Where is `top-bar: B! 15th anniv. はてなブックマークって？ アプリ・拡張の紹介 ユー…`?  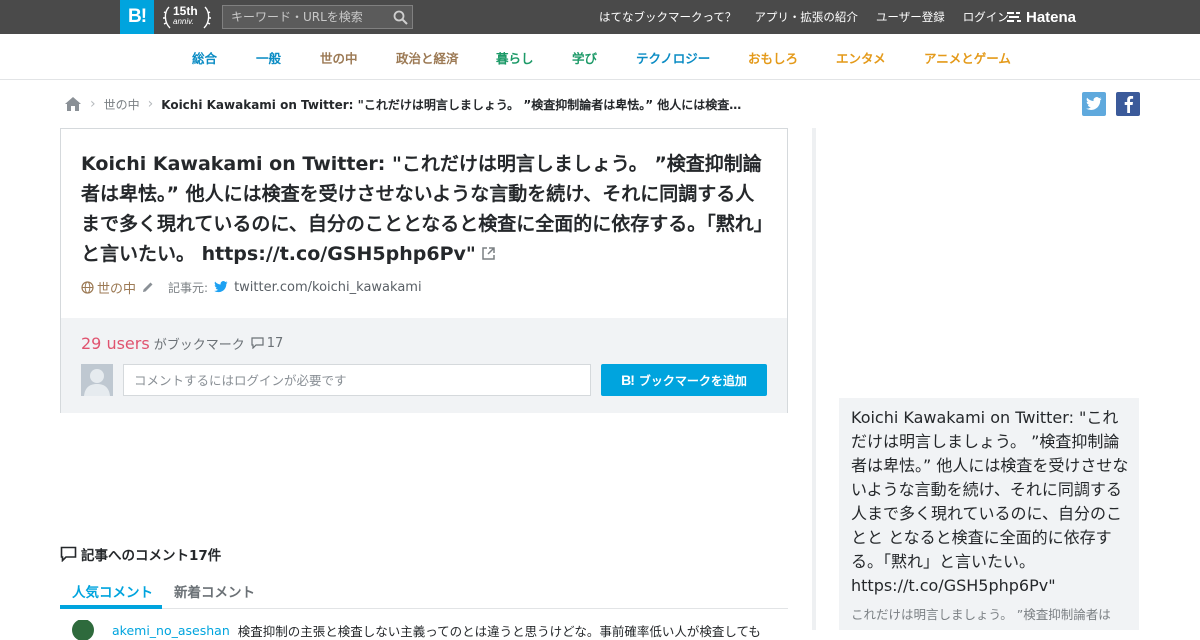
top-bar: B! 15th anniv. はてなブックマークって？ アプリ・拡張の紹介 ユー… is located at coordinates (600, 17).